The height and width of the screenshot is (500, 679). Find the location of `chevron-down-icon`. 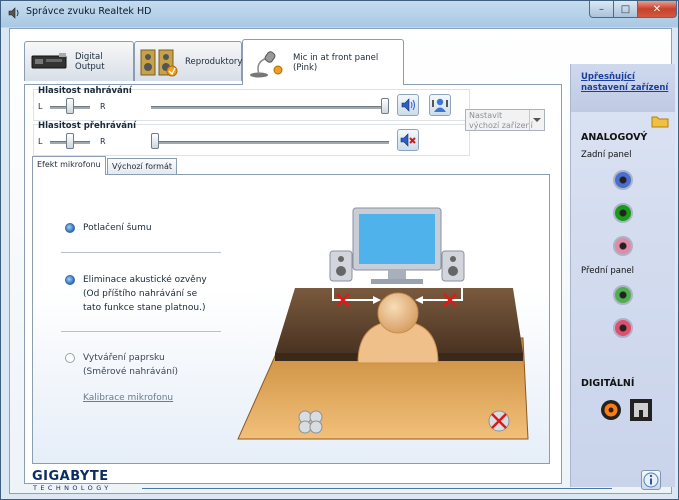

chevron-down-icon is located at coordinates (537, 120).